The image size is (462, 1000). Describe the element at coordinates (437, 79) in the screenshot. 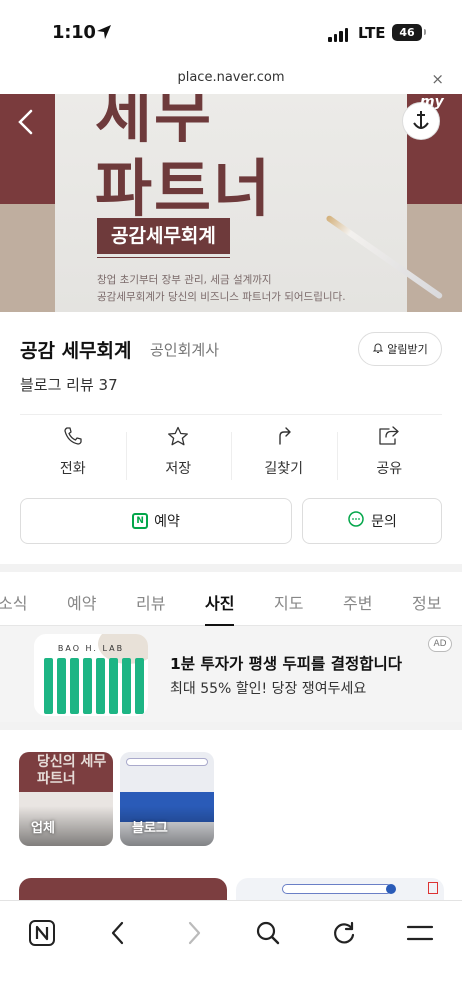

I see `close-icon: ×` at that location.